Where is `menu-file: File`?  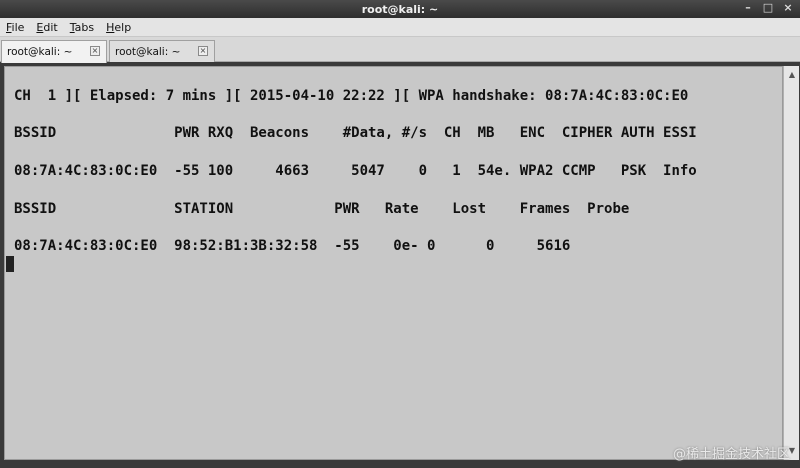
menu-file: File is located at coordinates (15, 27).